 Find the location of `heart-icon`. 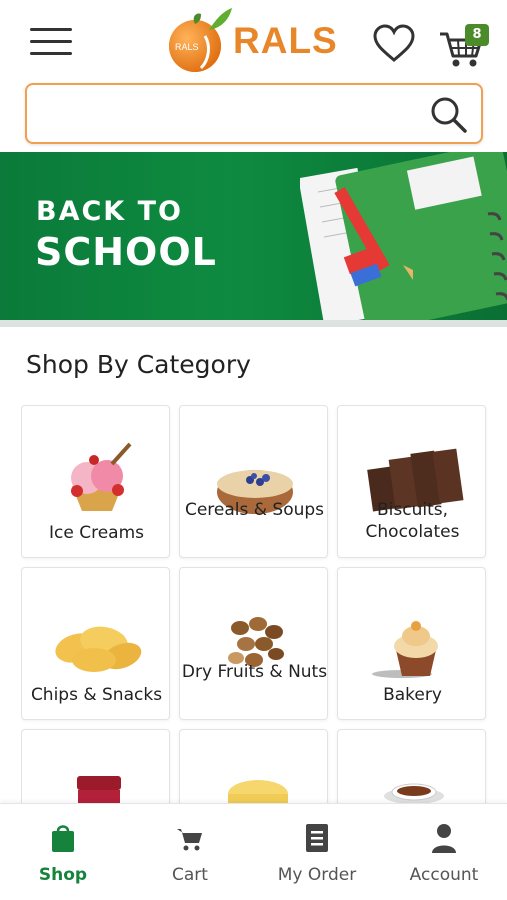

heart-icon is located at coordinates (394, 43).